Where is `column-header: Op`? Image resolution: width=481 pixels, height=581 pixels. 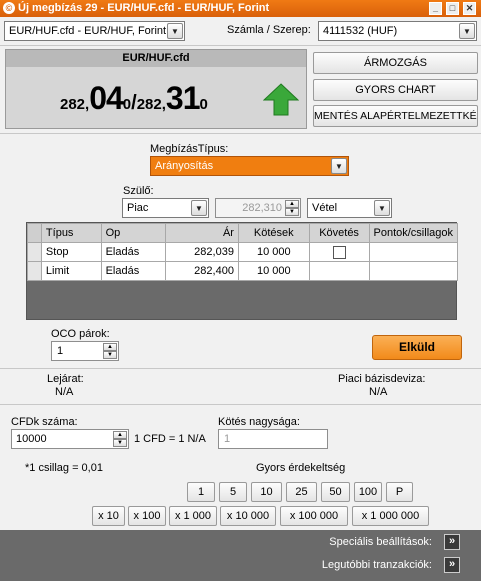 column-header: Op is located at coordinates (133, 233).